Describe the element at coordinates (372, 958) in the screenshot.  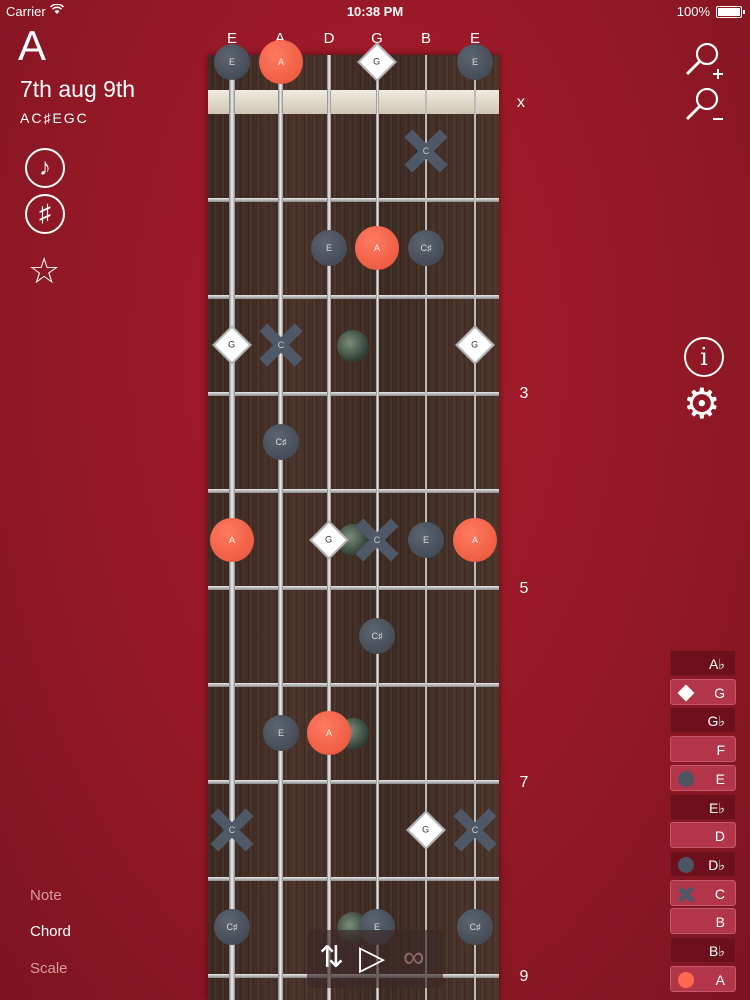
I see `play-icon: ▷` at that location.